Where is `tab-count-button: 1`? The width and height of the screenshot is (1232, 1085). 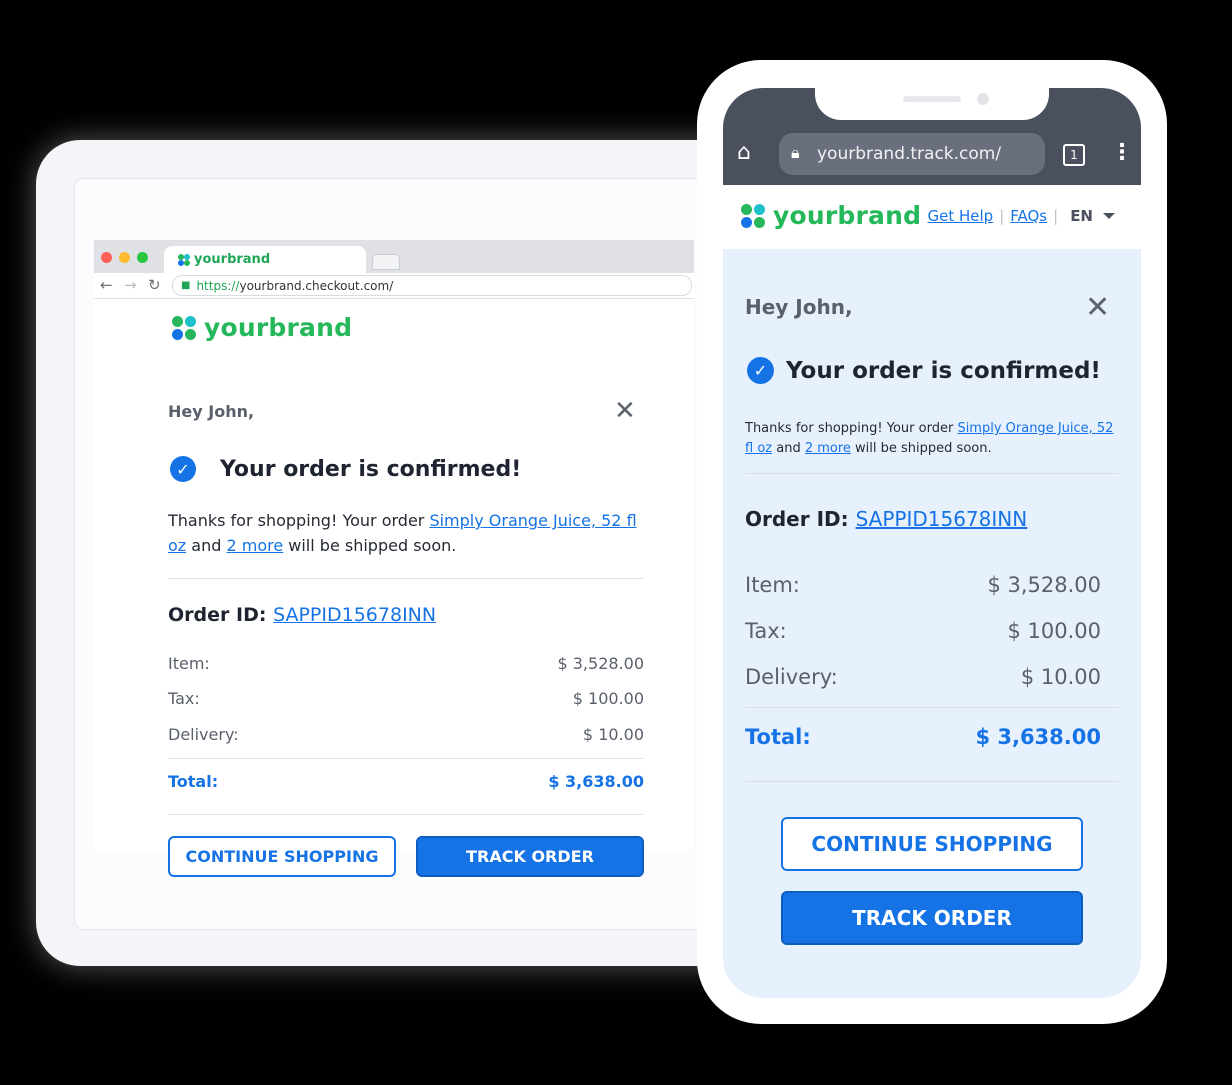 tab-count-button: 1 is located at coordinates (1074, 155).